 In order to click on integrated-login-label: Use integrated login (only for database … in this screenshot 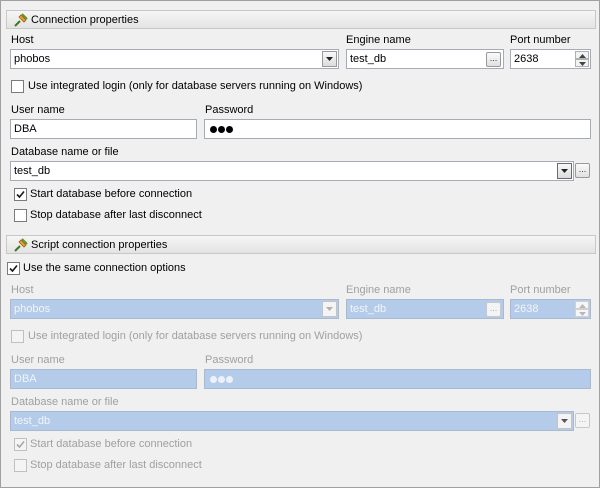, I will do `click(195, 86)`.